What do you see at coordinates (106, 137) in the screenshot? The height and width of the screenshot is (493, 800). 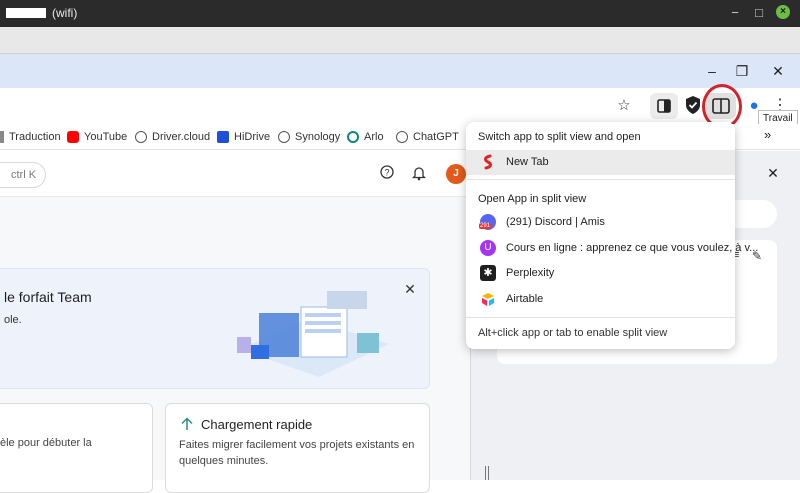 I see `bookmark-label: YouTube` at bounding box center [106, 137].